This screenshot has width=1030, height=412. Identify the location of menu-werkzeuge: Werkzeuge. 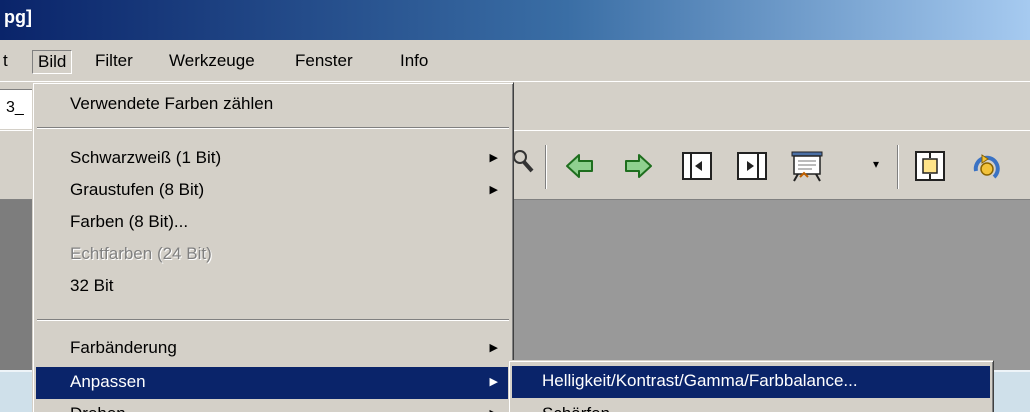
(212, 62).